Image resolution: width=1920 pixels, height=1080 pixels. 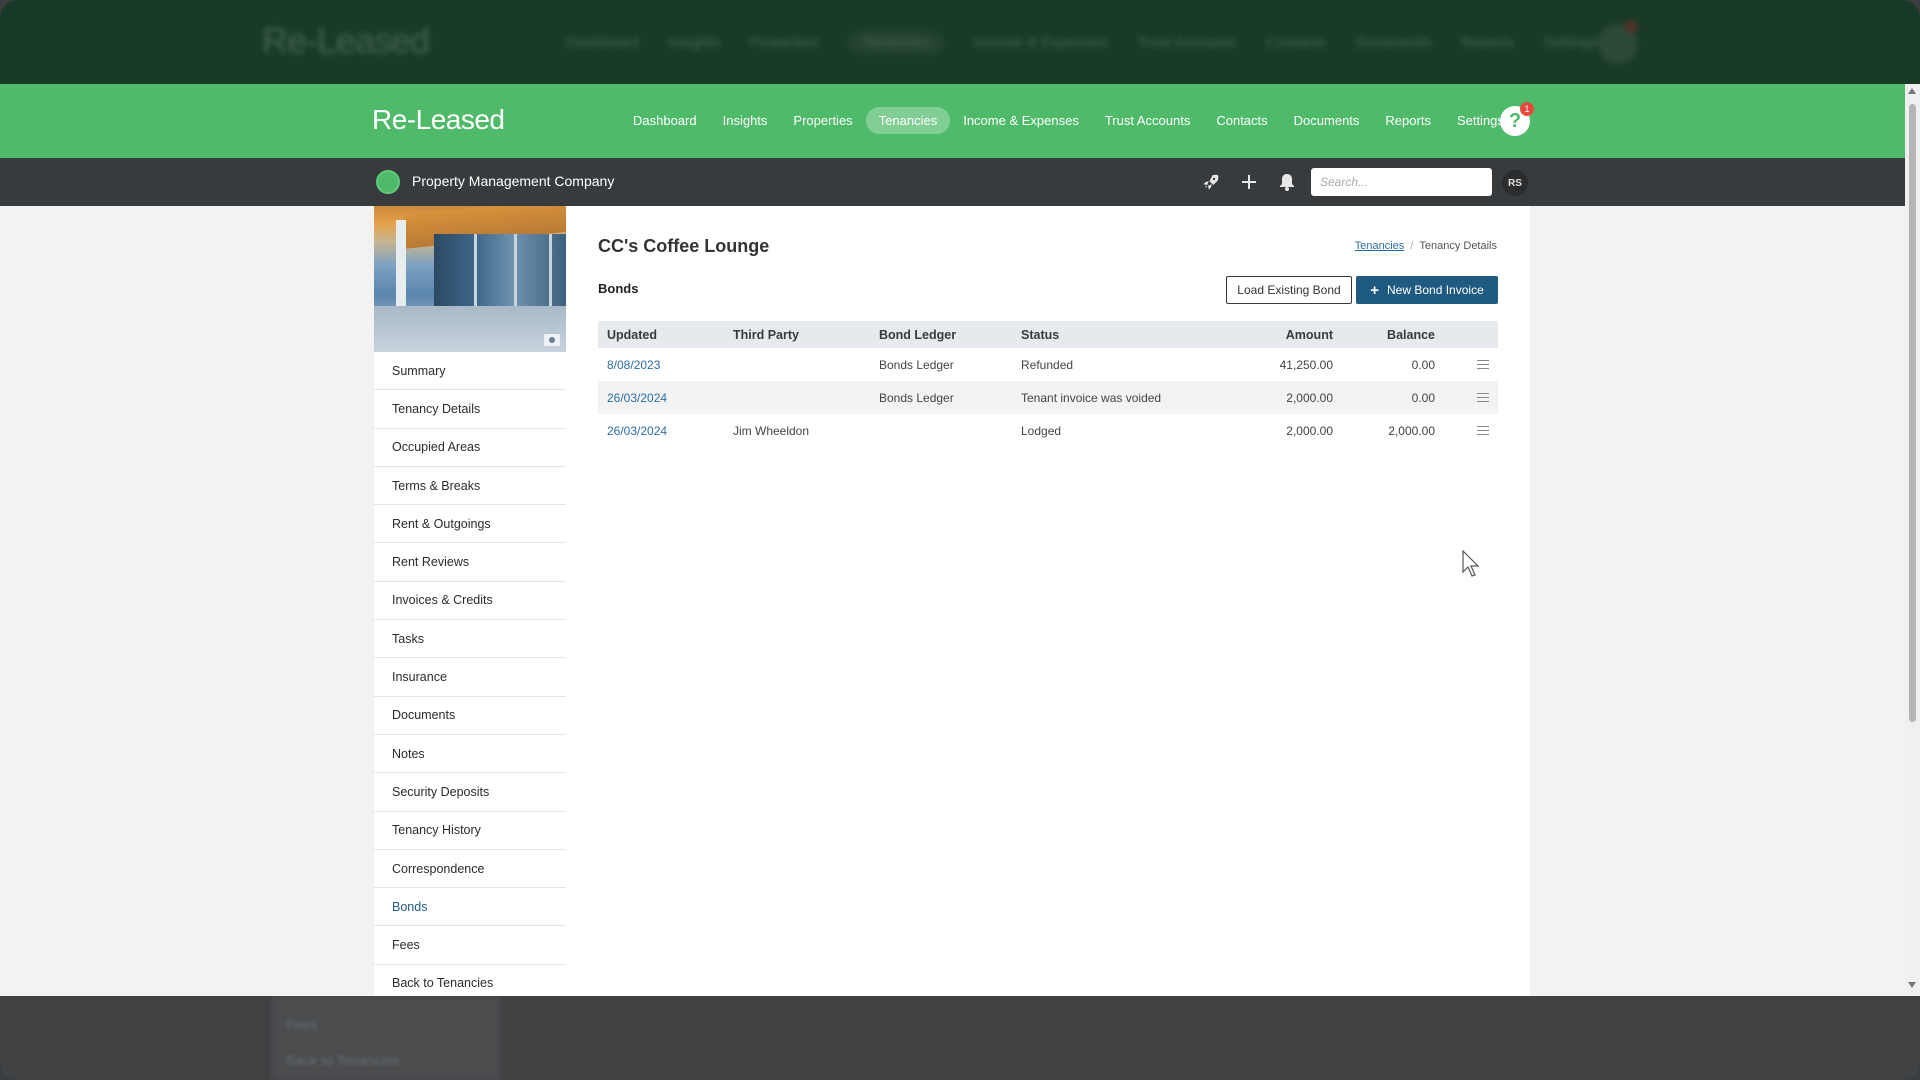 I want to click on blurred-help-badge, so click(x=1631, y=27).